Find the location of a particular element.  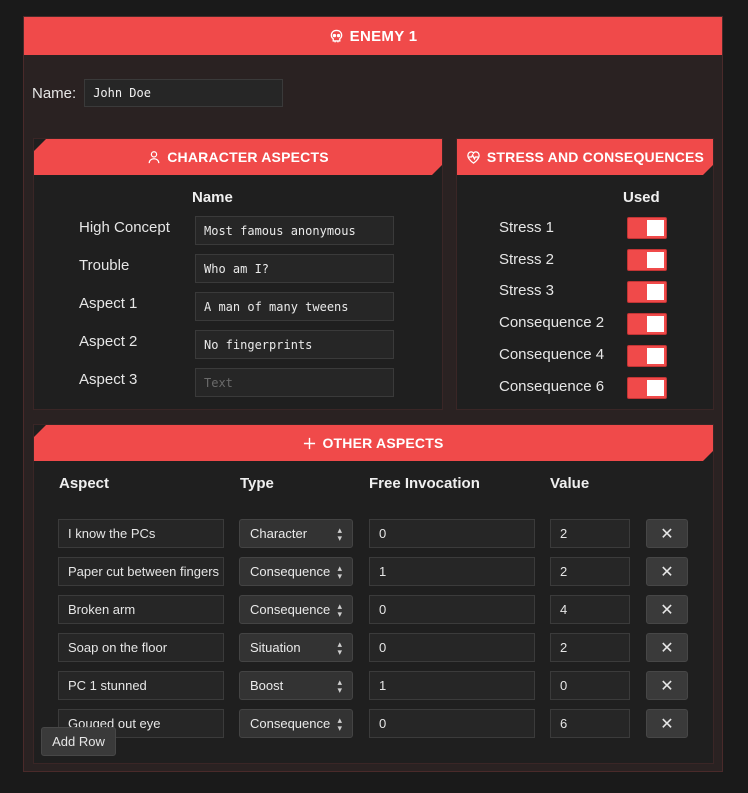

aspect-label-trouble: Trouble is located at coordinates (104, 265).